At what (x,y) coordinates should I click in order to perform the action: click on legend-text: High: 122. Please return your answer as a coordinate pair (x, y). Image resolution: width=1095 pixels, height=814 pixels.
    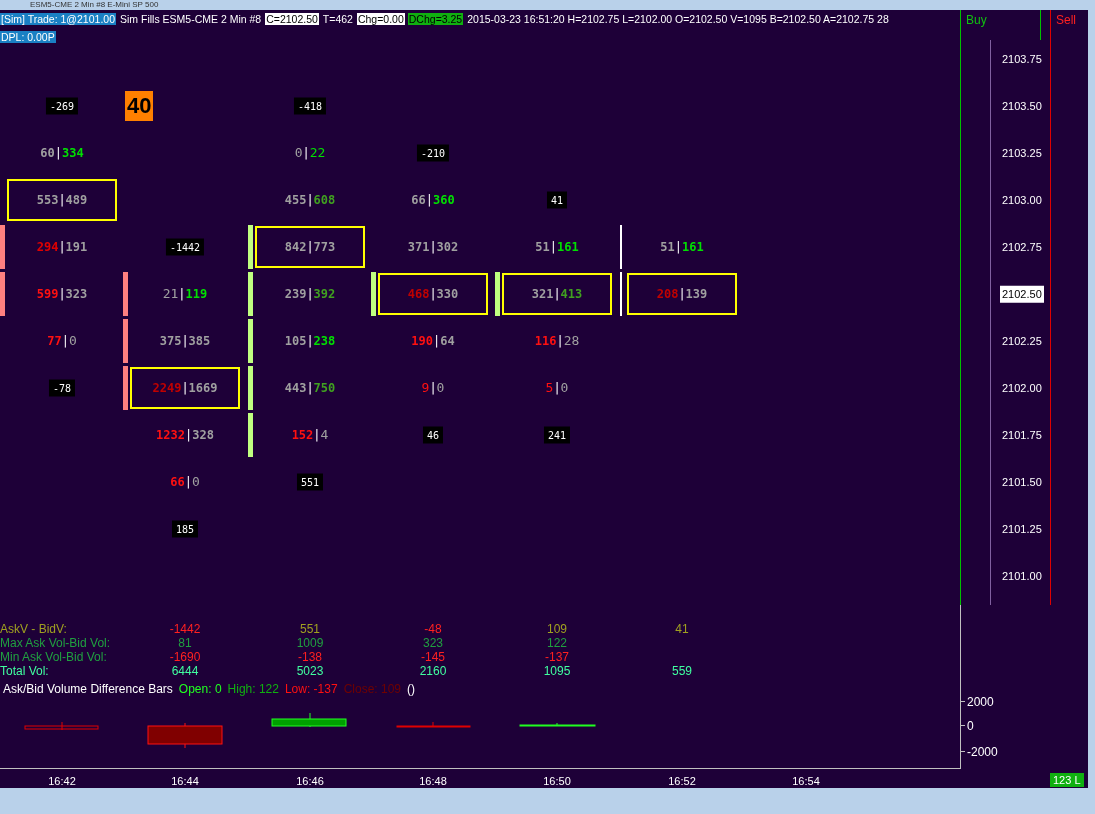
    Looking at the image, I should click on (253, 689).